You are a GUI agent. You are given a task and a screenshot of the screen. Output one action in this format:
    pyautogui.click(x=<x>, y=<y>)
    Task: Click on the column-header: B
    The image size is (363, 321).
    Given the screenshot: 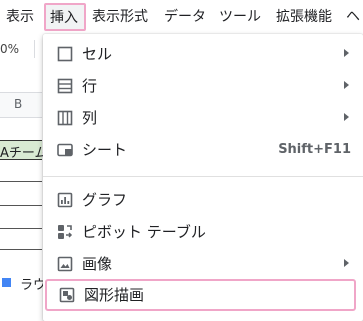 What is the action you would take?
    pyautogui.click(x=21, y=105)
    